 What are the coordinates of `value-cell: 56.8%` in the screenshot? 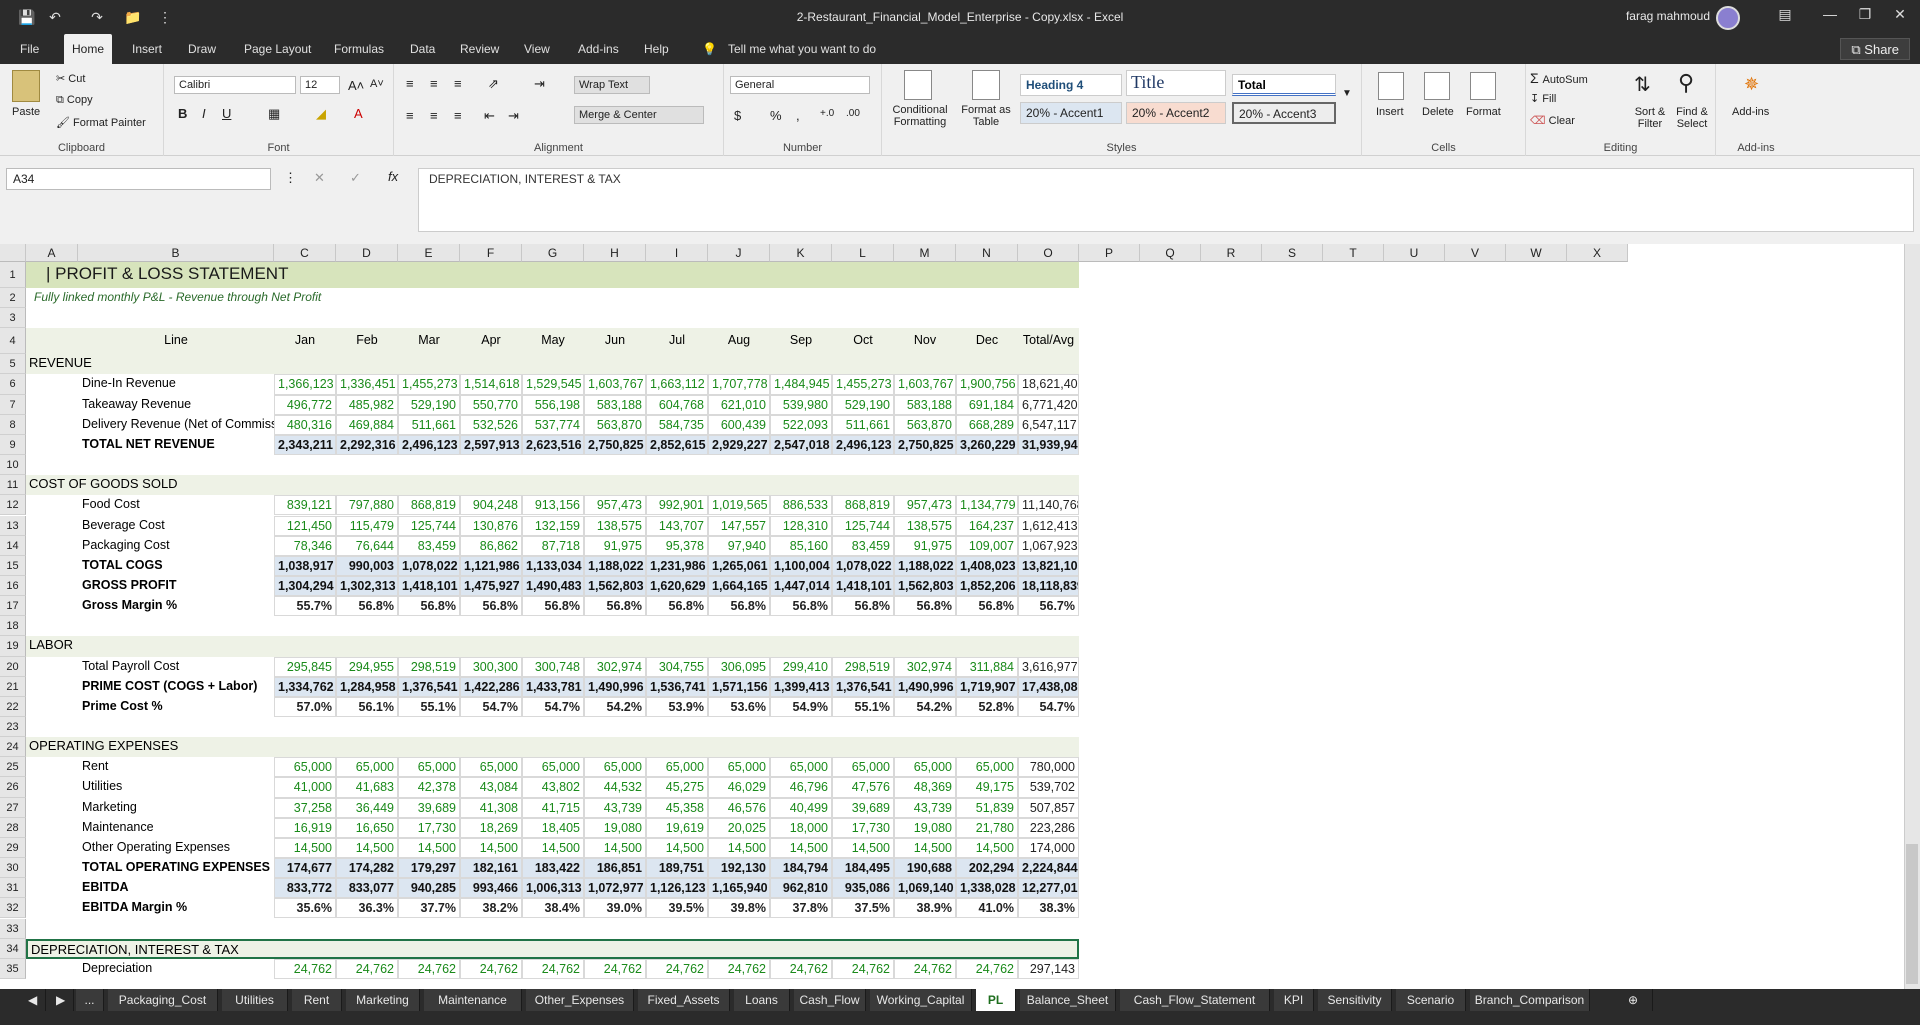 It's located at (491, 606).